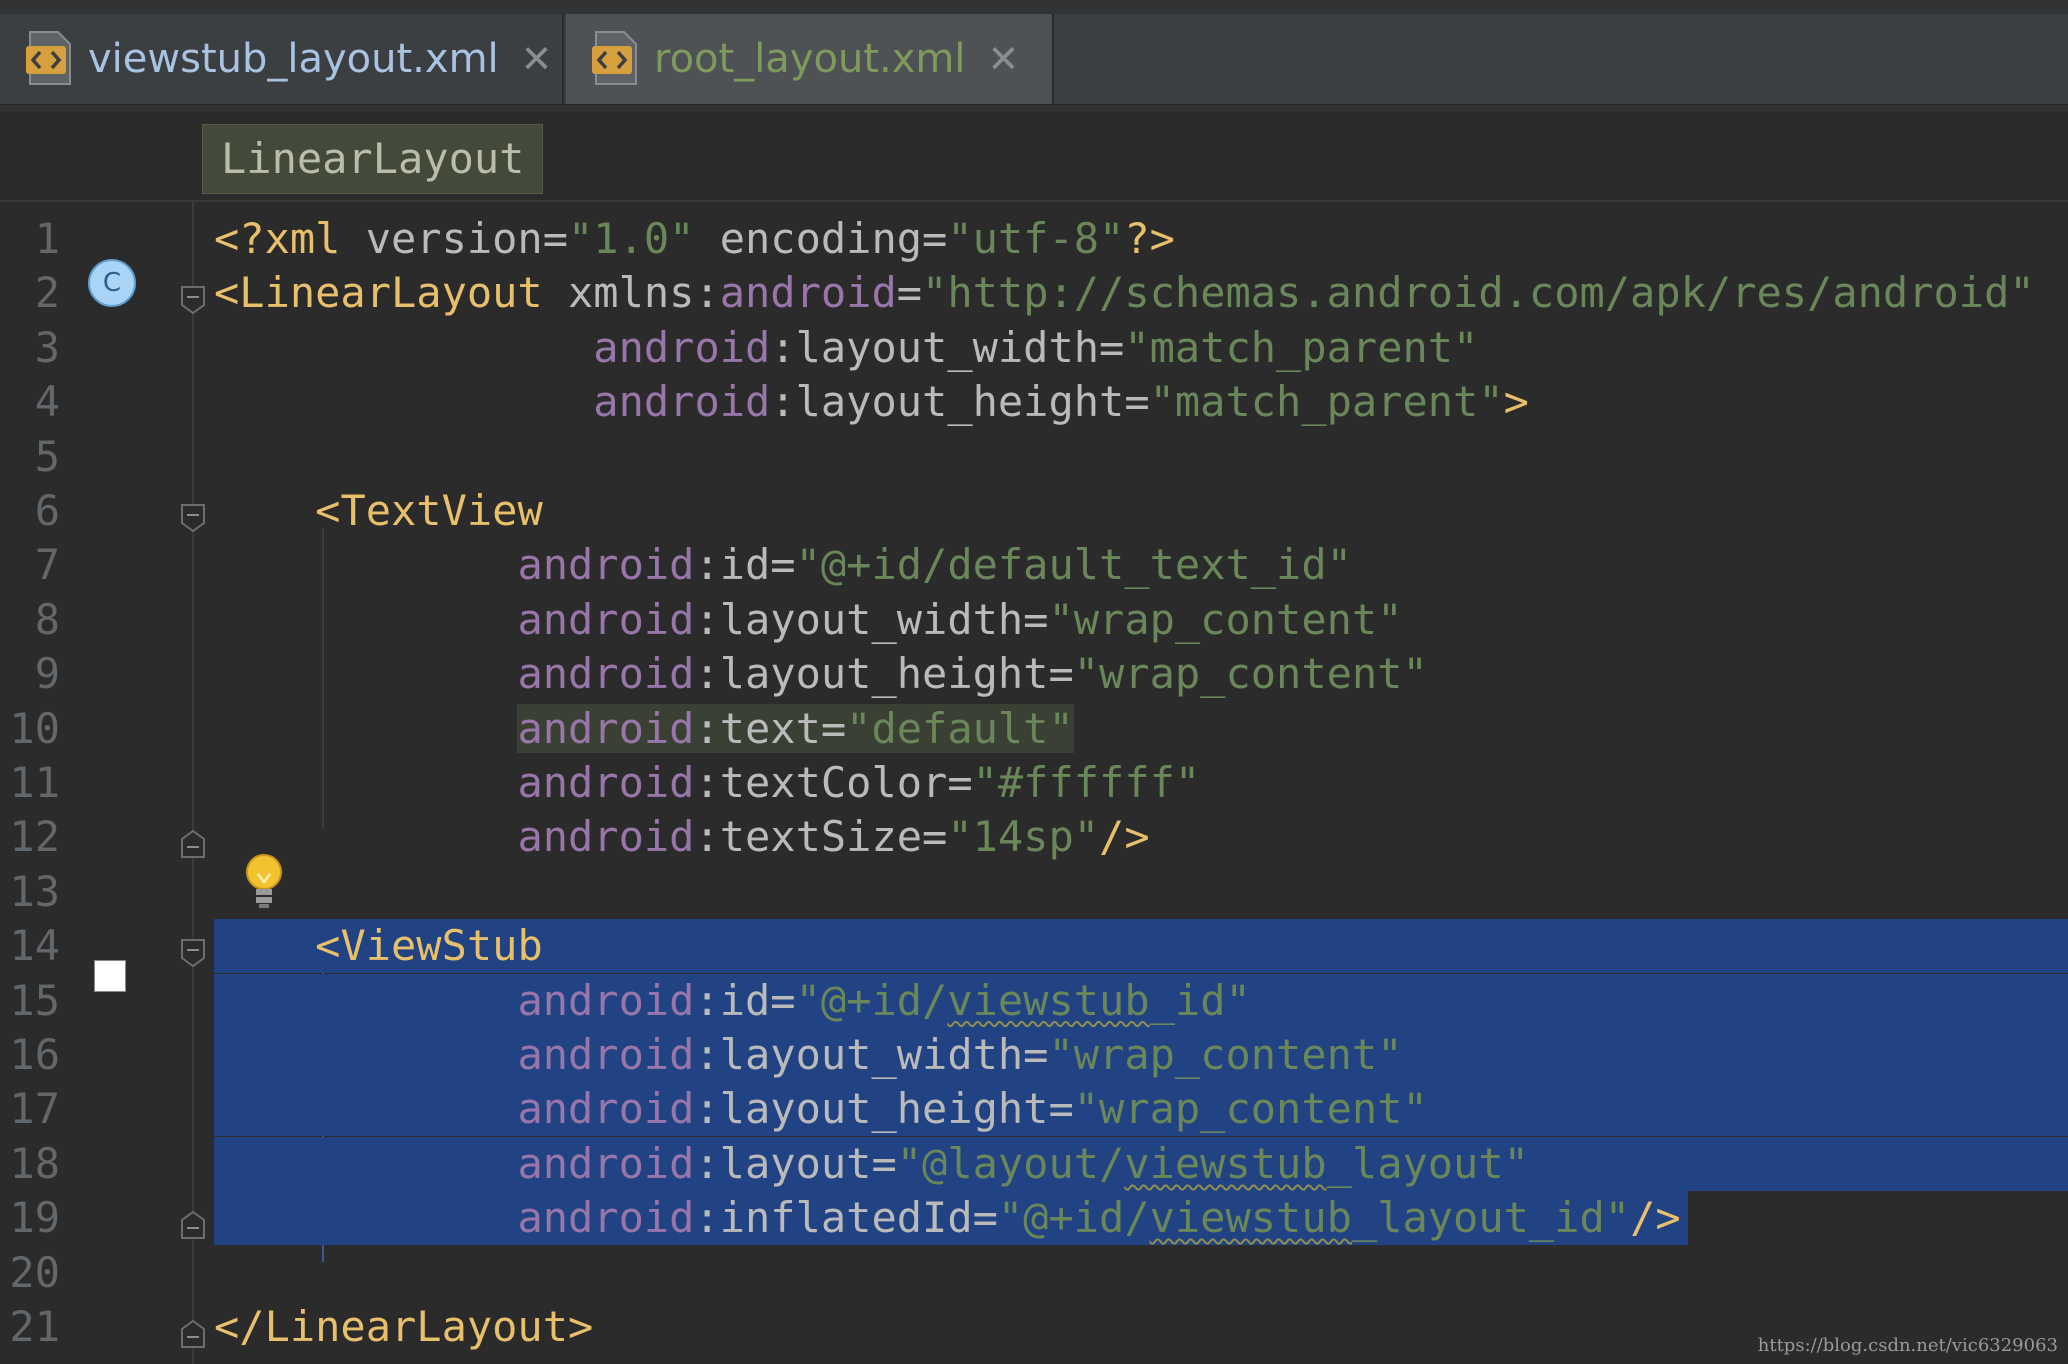  I want to click on xml-file-icon, so click(615, 59).